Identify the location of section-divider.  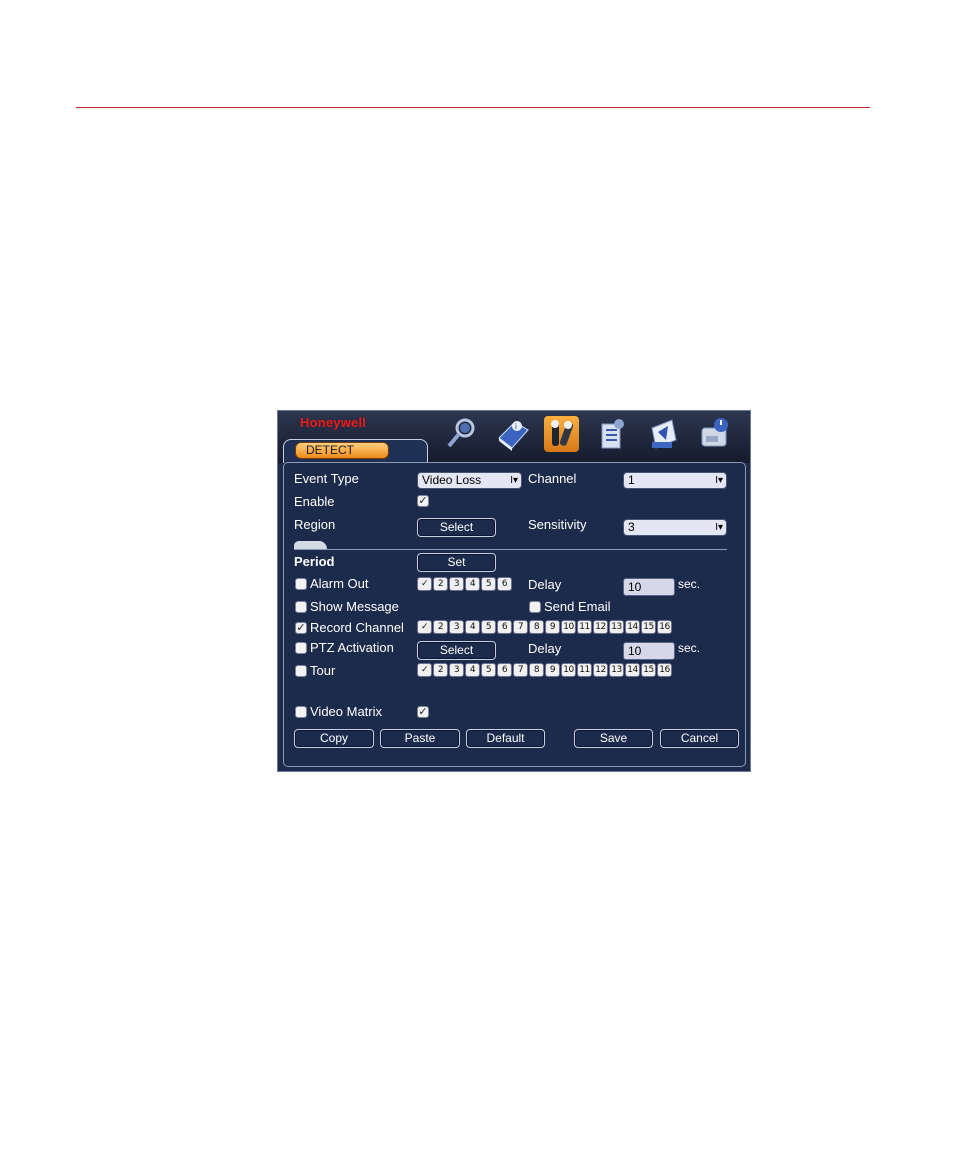
(510, 549).